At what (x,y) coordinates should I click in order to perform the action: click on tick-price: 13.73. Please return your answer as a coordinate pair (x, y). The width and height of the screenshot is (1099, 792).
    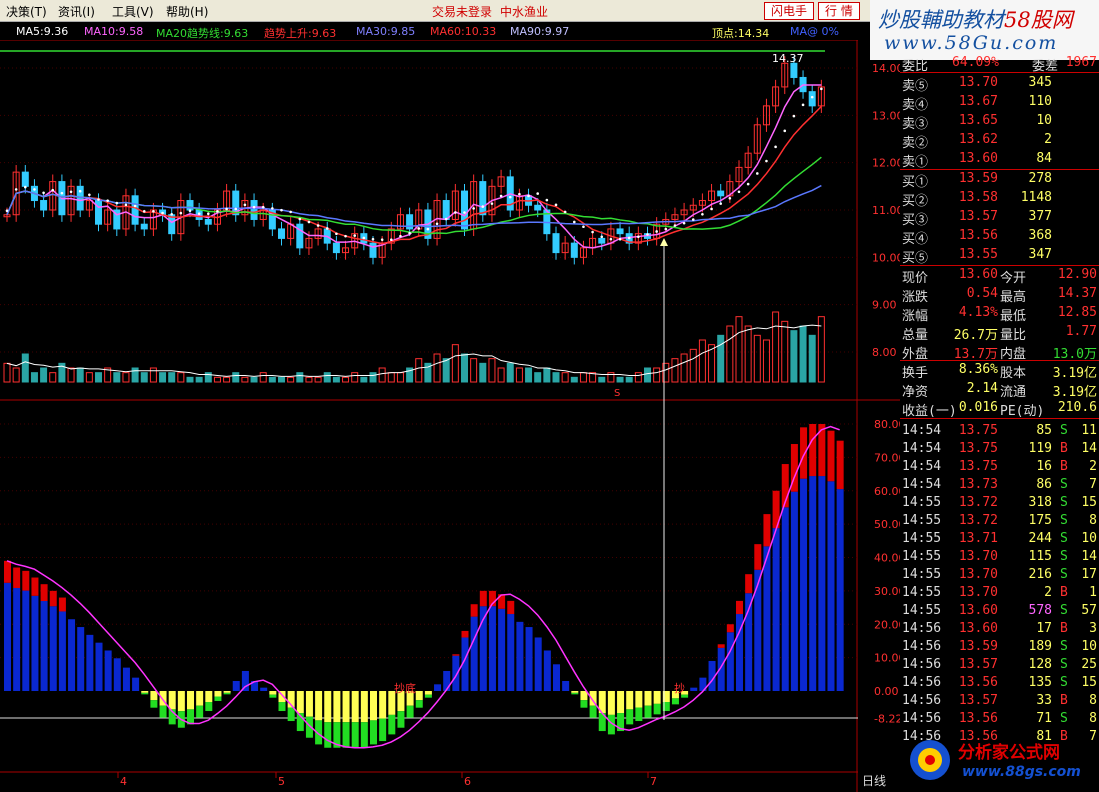
    Looking at the image, I should click on (978, 484).